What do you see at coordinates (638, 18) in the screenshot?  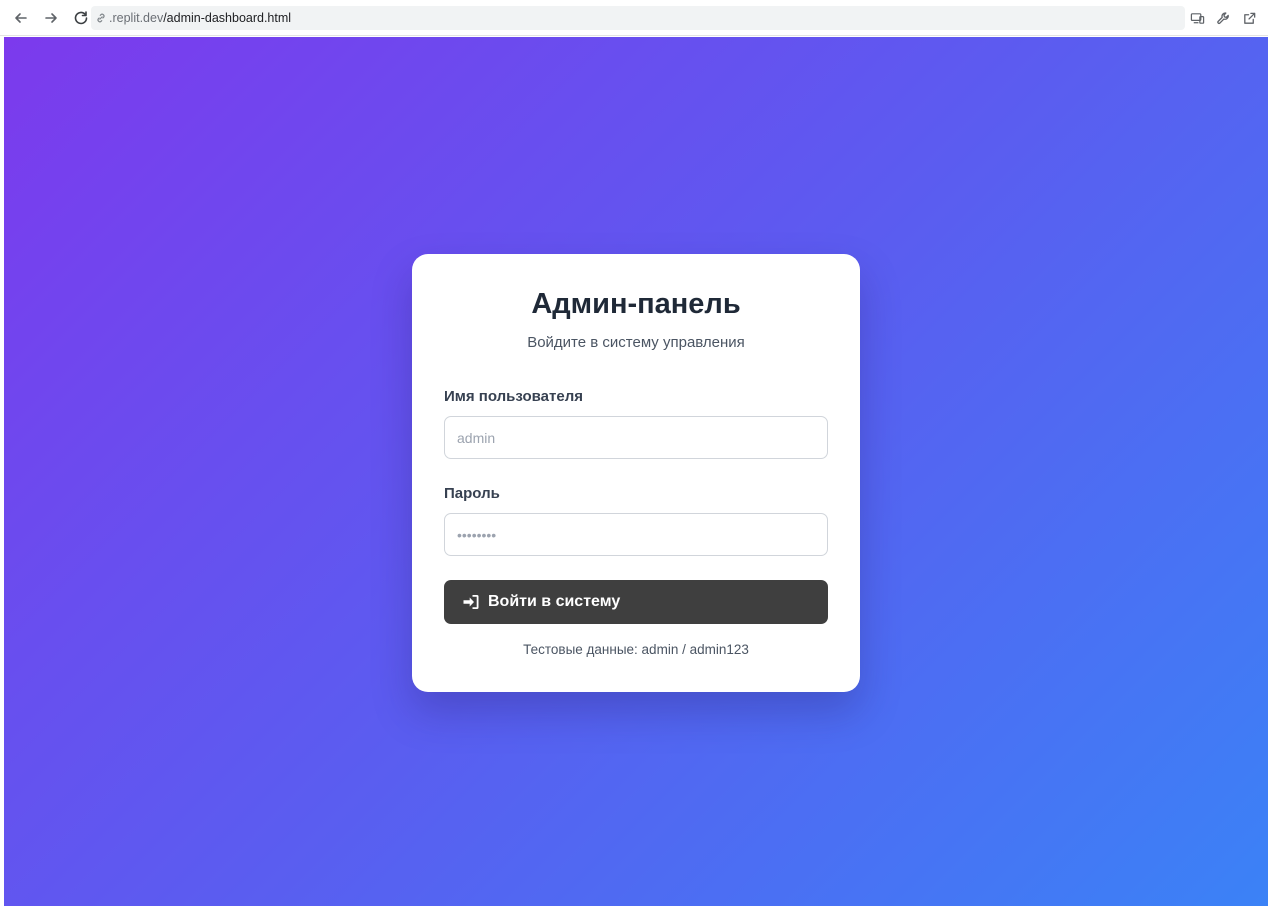 I see `address-bar: .replit.dev/admin-dashboard.html` at bounding box center [638, 18].